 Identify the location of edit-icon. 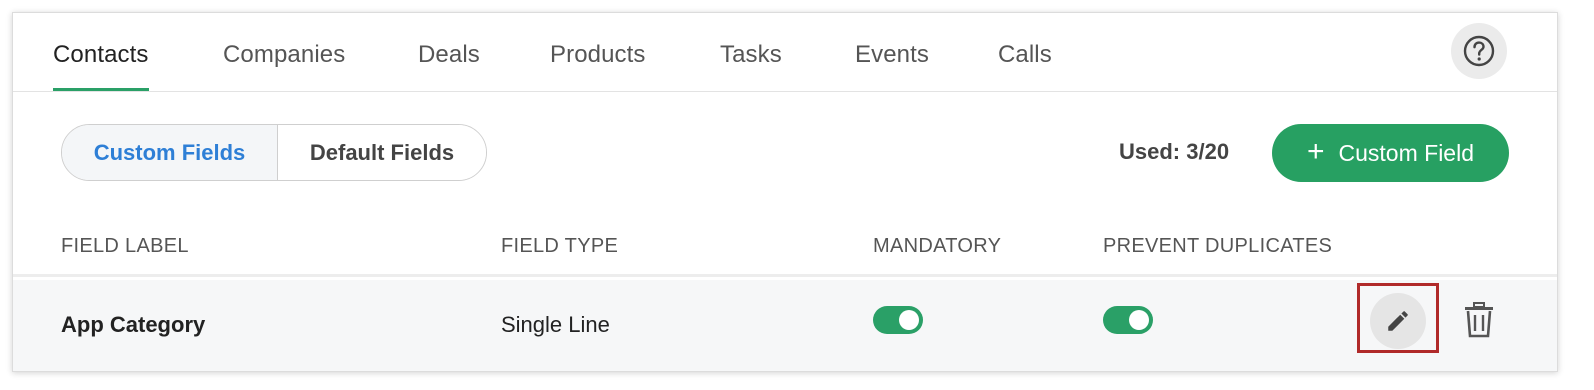
(1398, 321).